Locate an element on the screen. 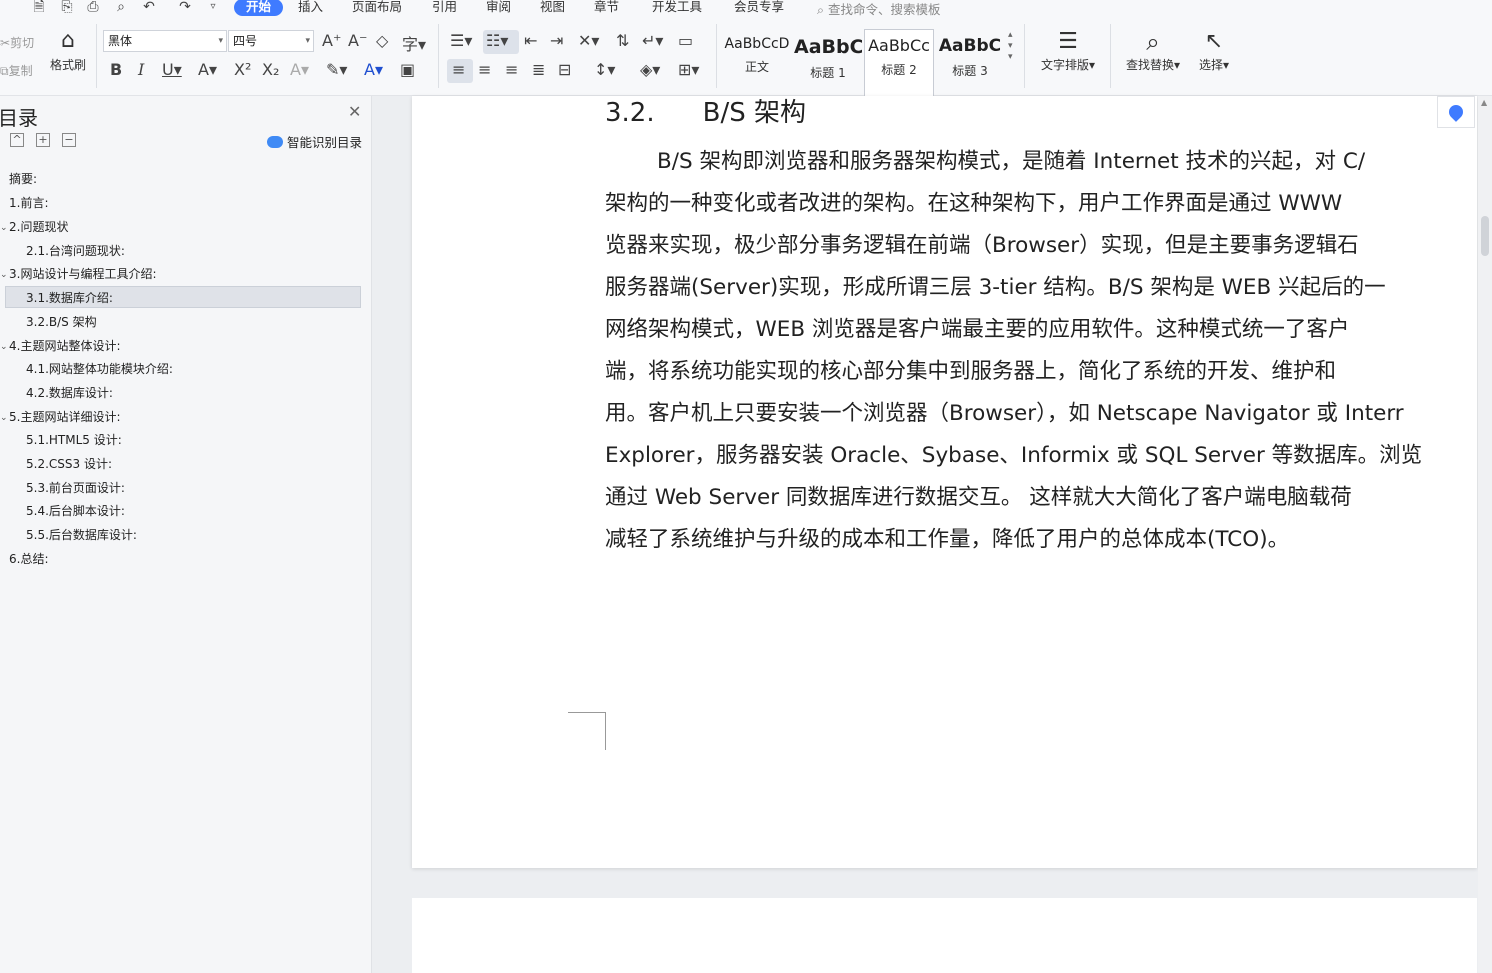  location-pin-icon is located at coordinates (1456, 112).